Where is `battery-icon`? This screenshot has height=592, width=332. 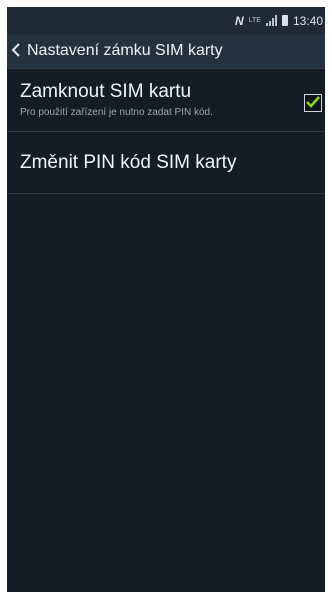
battery-icon is located at coordinates (284, 20).